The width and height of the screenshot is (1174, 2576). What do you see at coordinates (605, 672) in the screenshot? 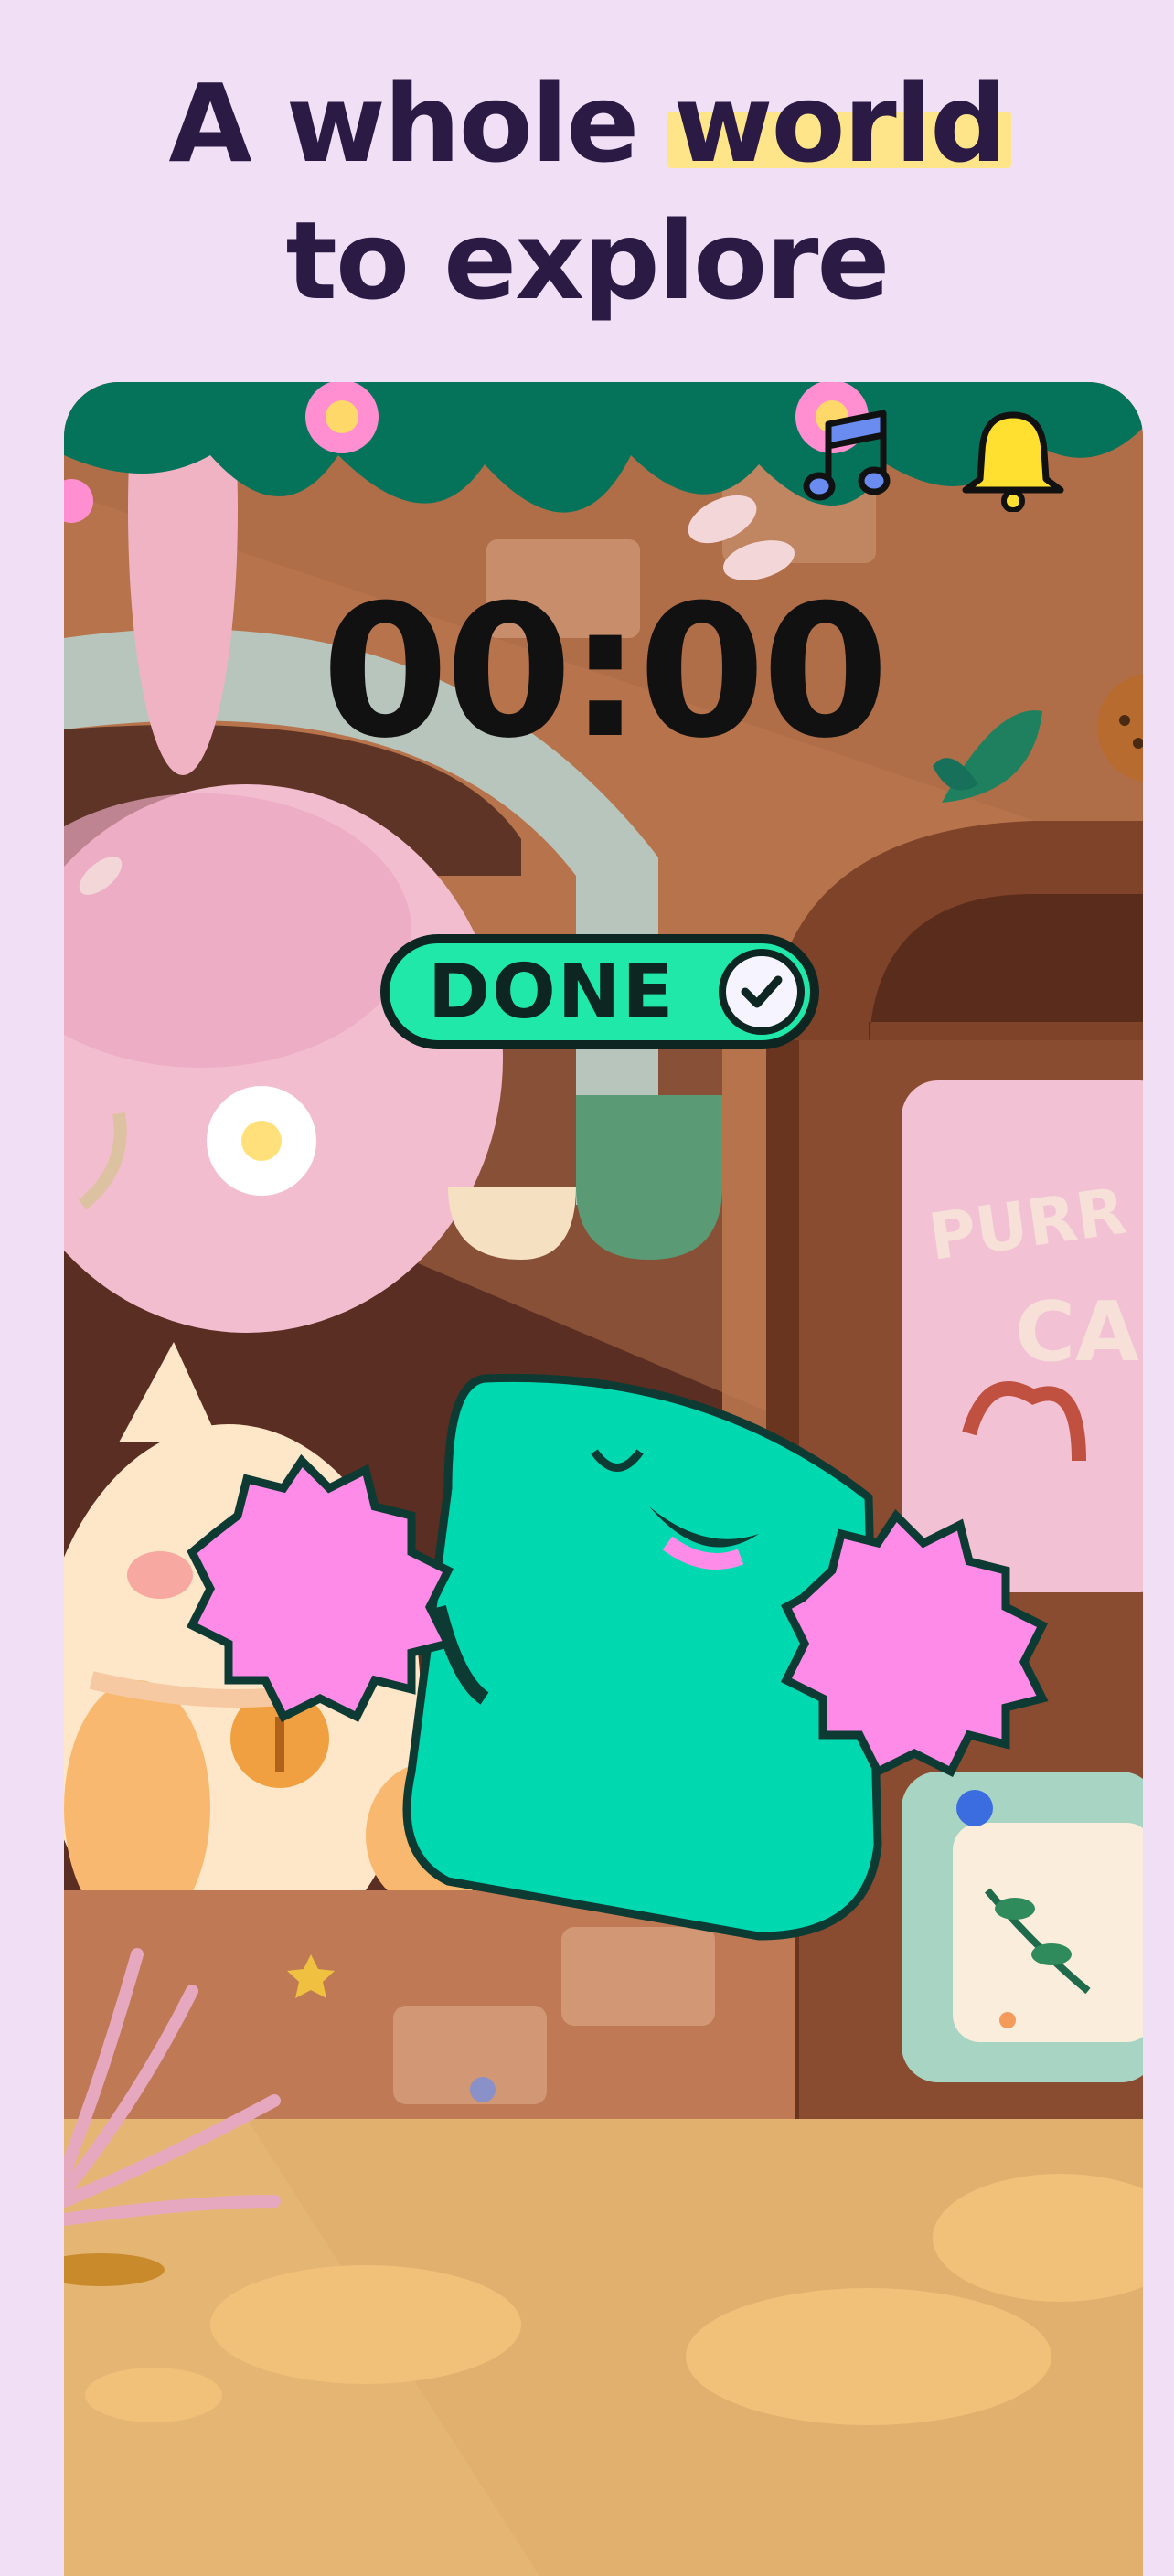
I see `timer-display: 00:00` at bounding box center [605, 672].